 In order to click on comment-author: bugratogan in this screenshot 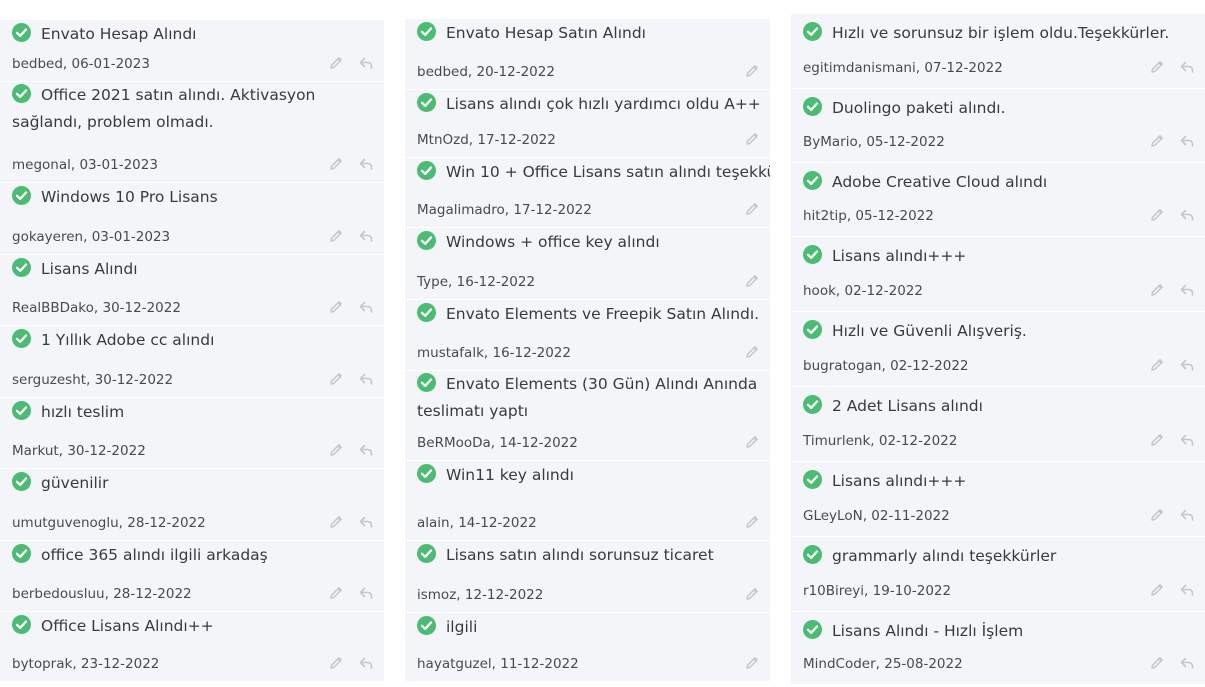, I will do `click(842, 366)`.